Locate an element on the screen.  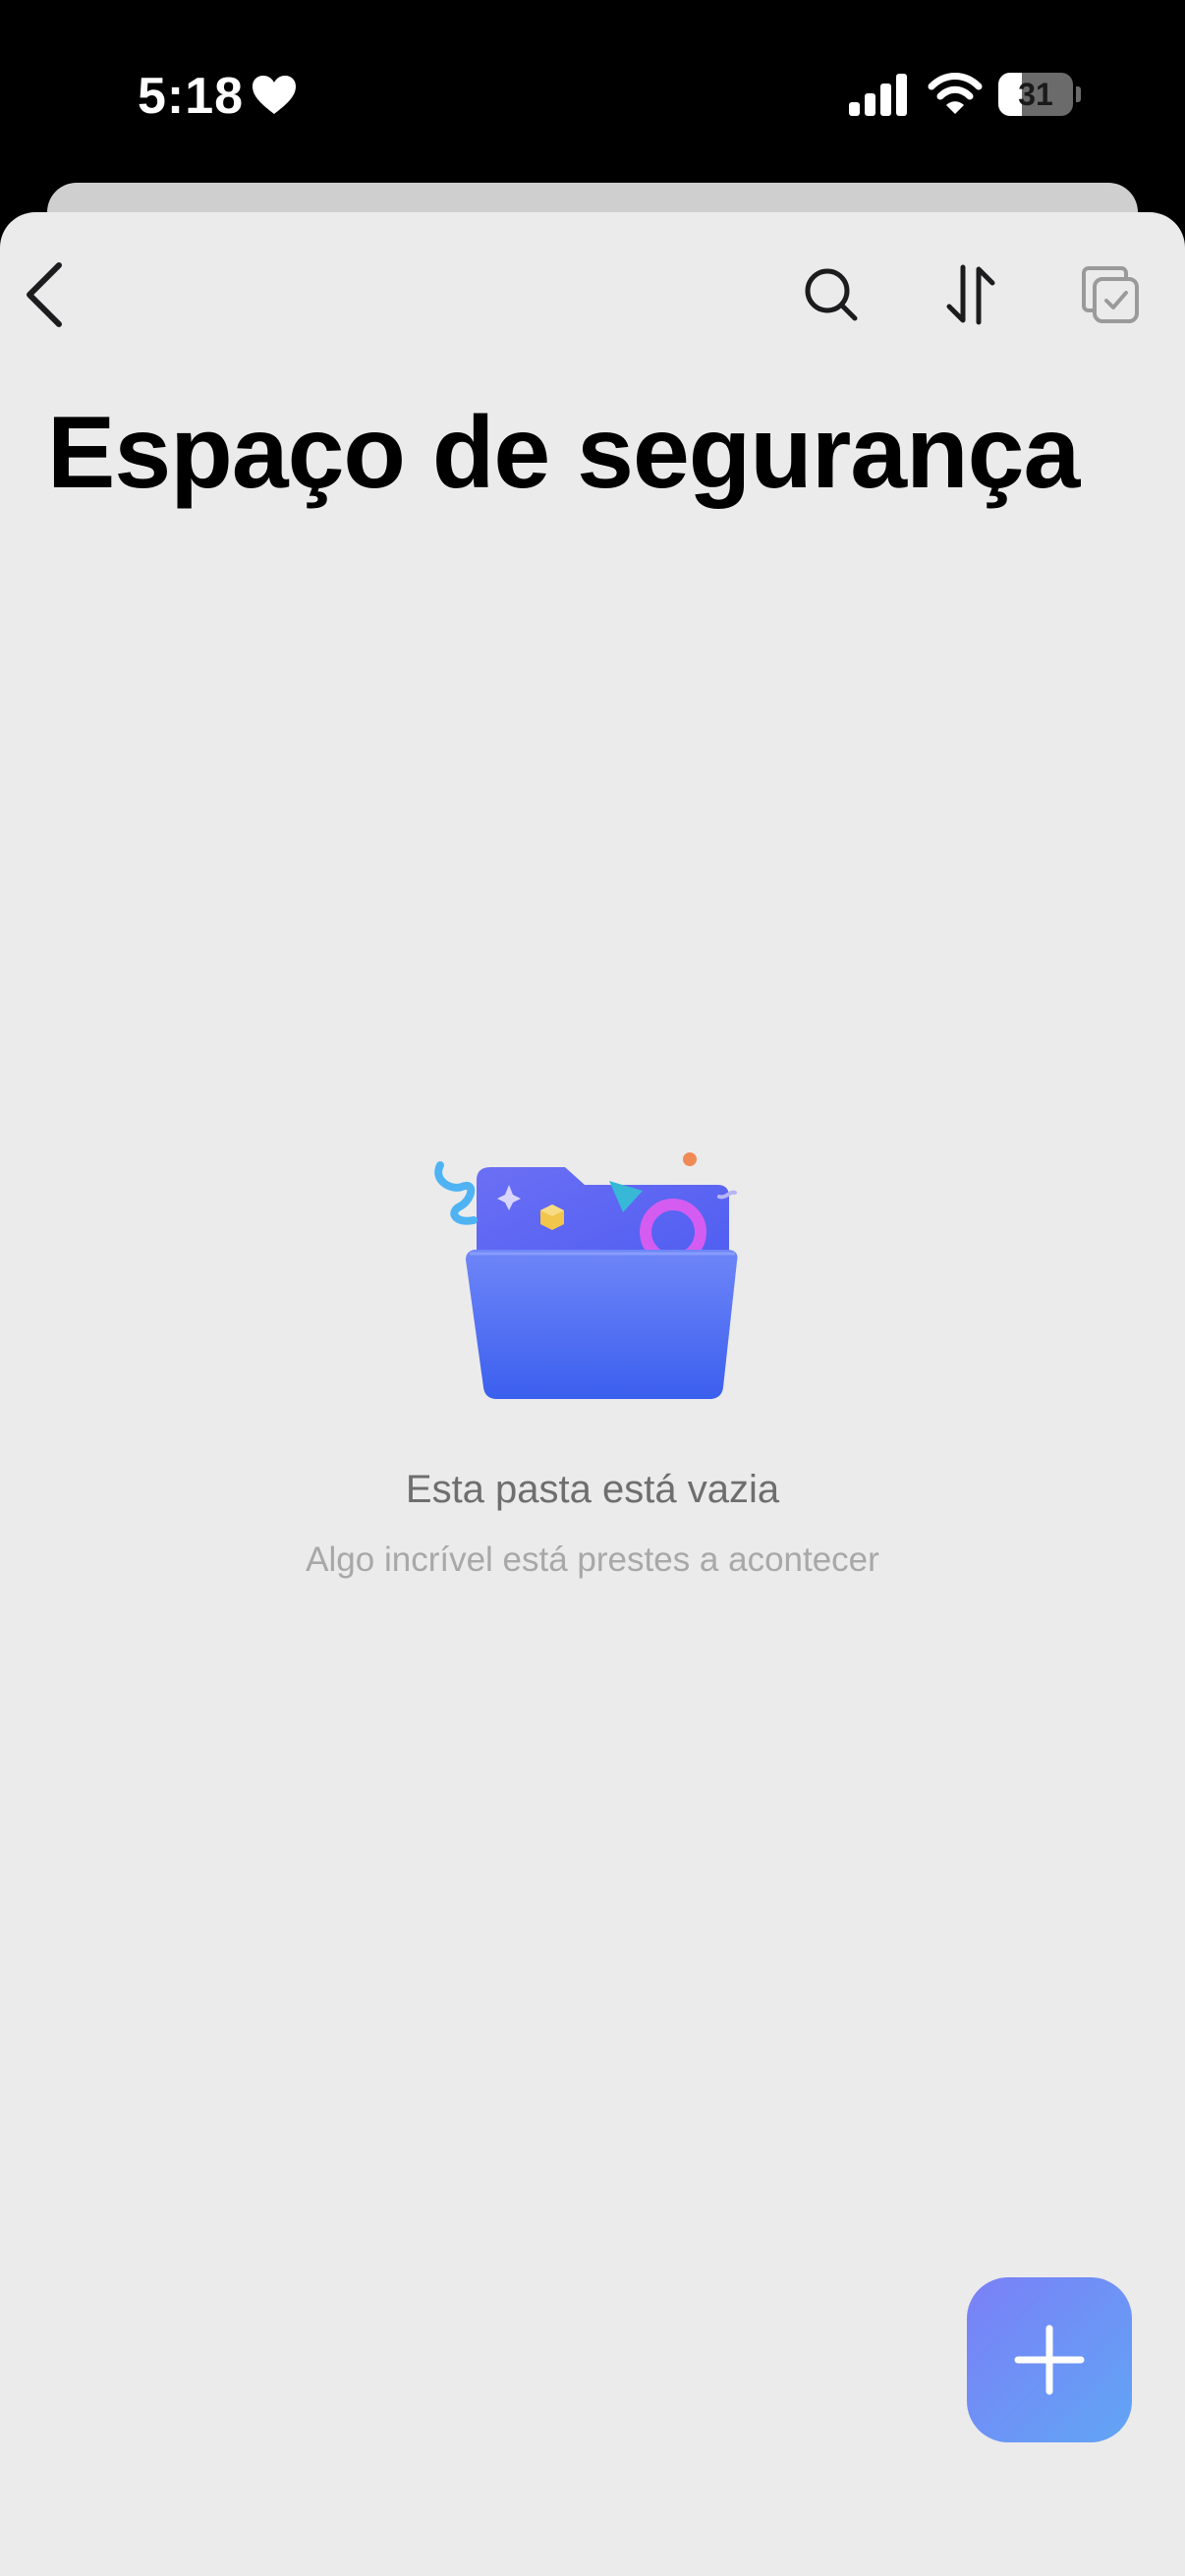
search-icon is located at coordinates (832, 294).